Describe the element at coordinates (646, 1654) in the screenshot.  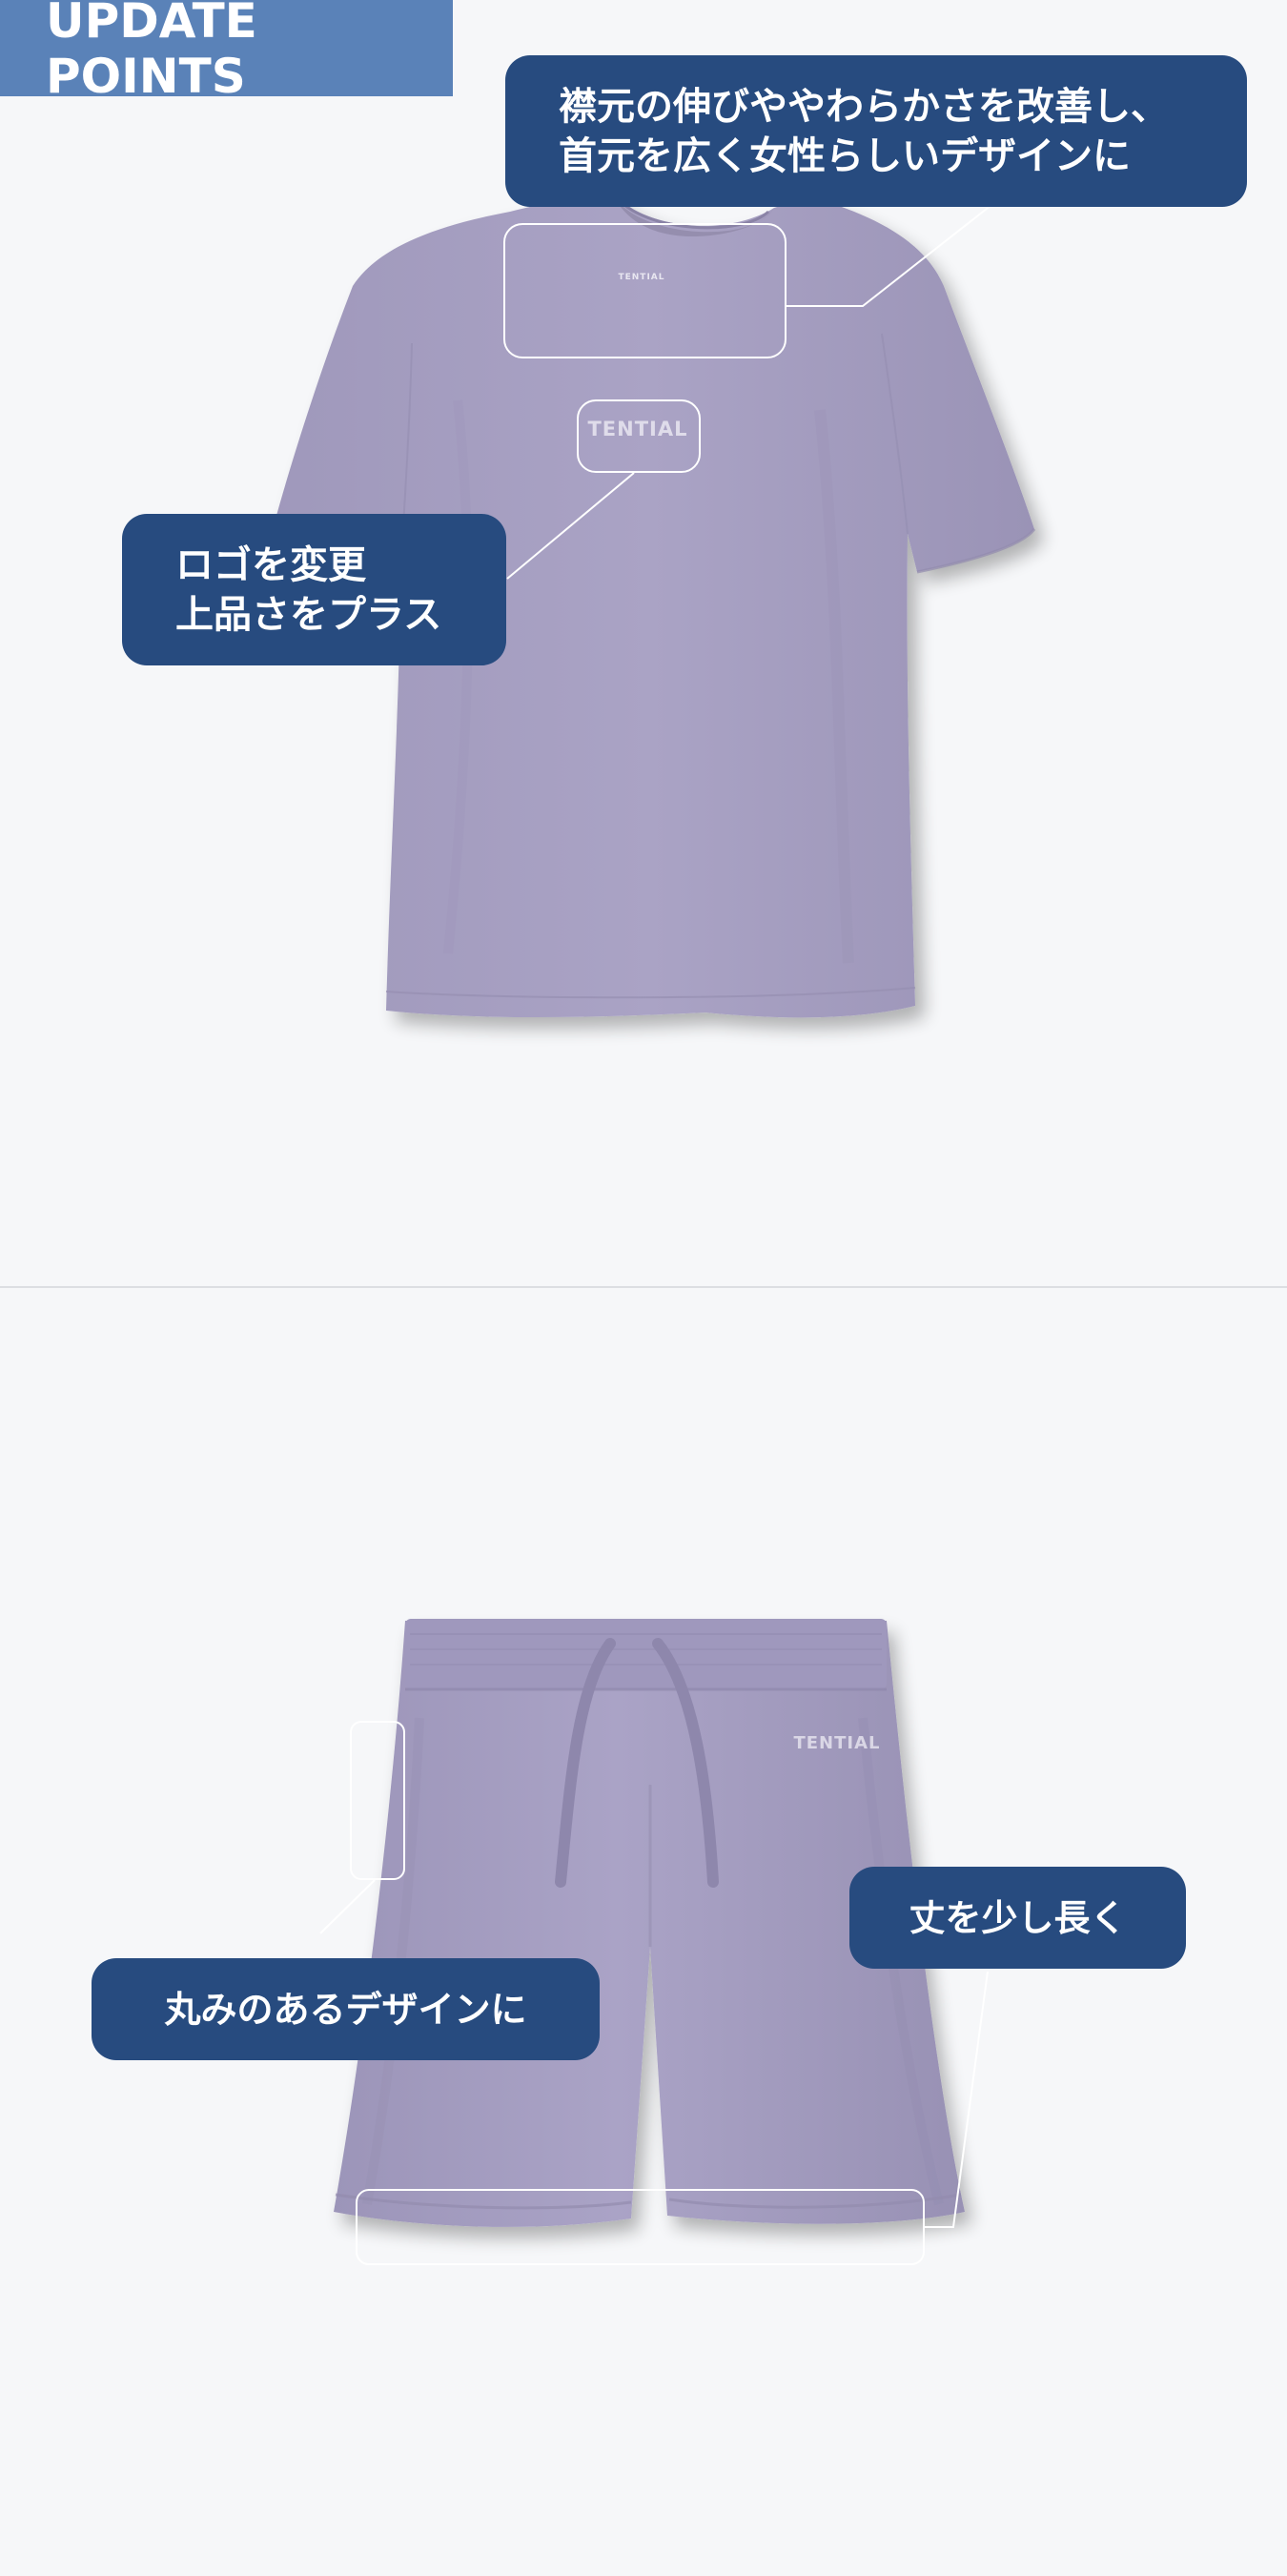
I see `shorts-waistband` at that location.